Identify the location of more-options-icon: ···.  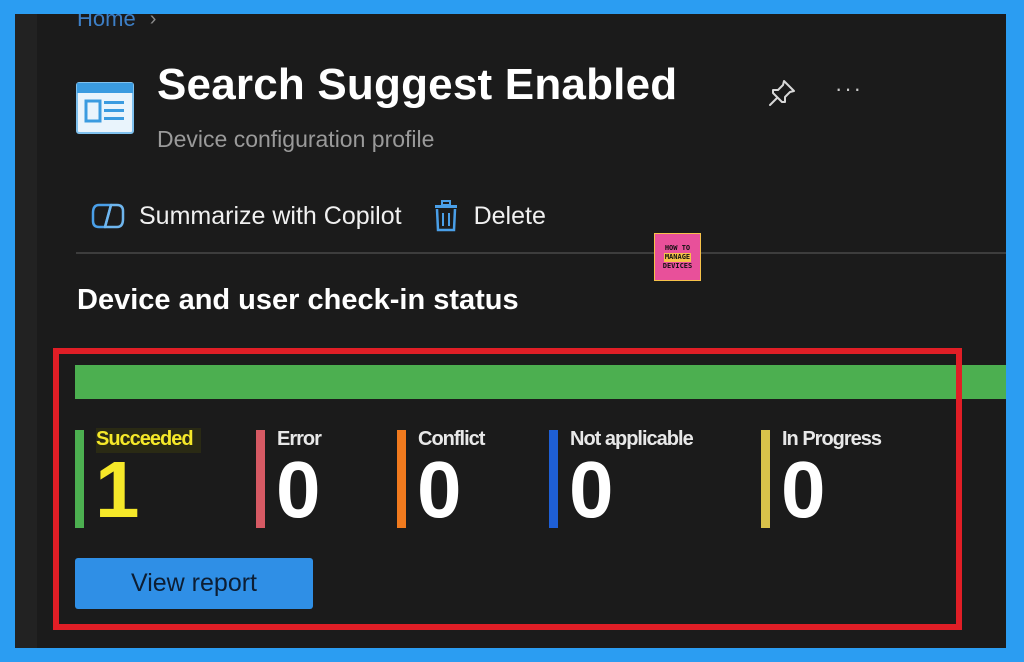
(849, 89).